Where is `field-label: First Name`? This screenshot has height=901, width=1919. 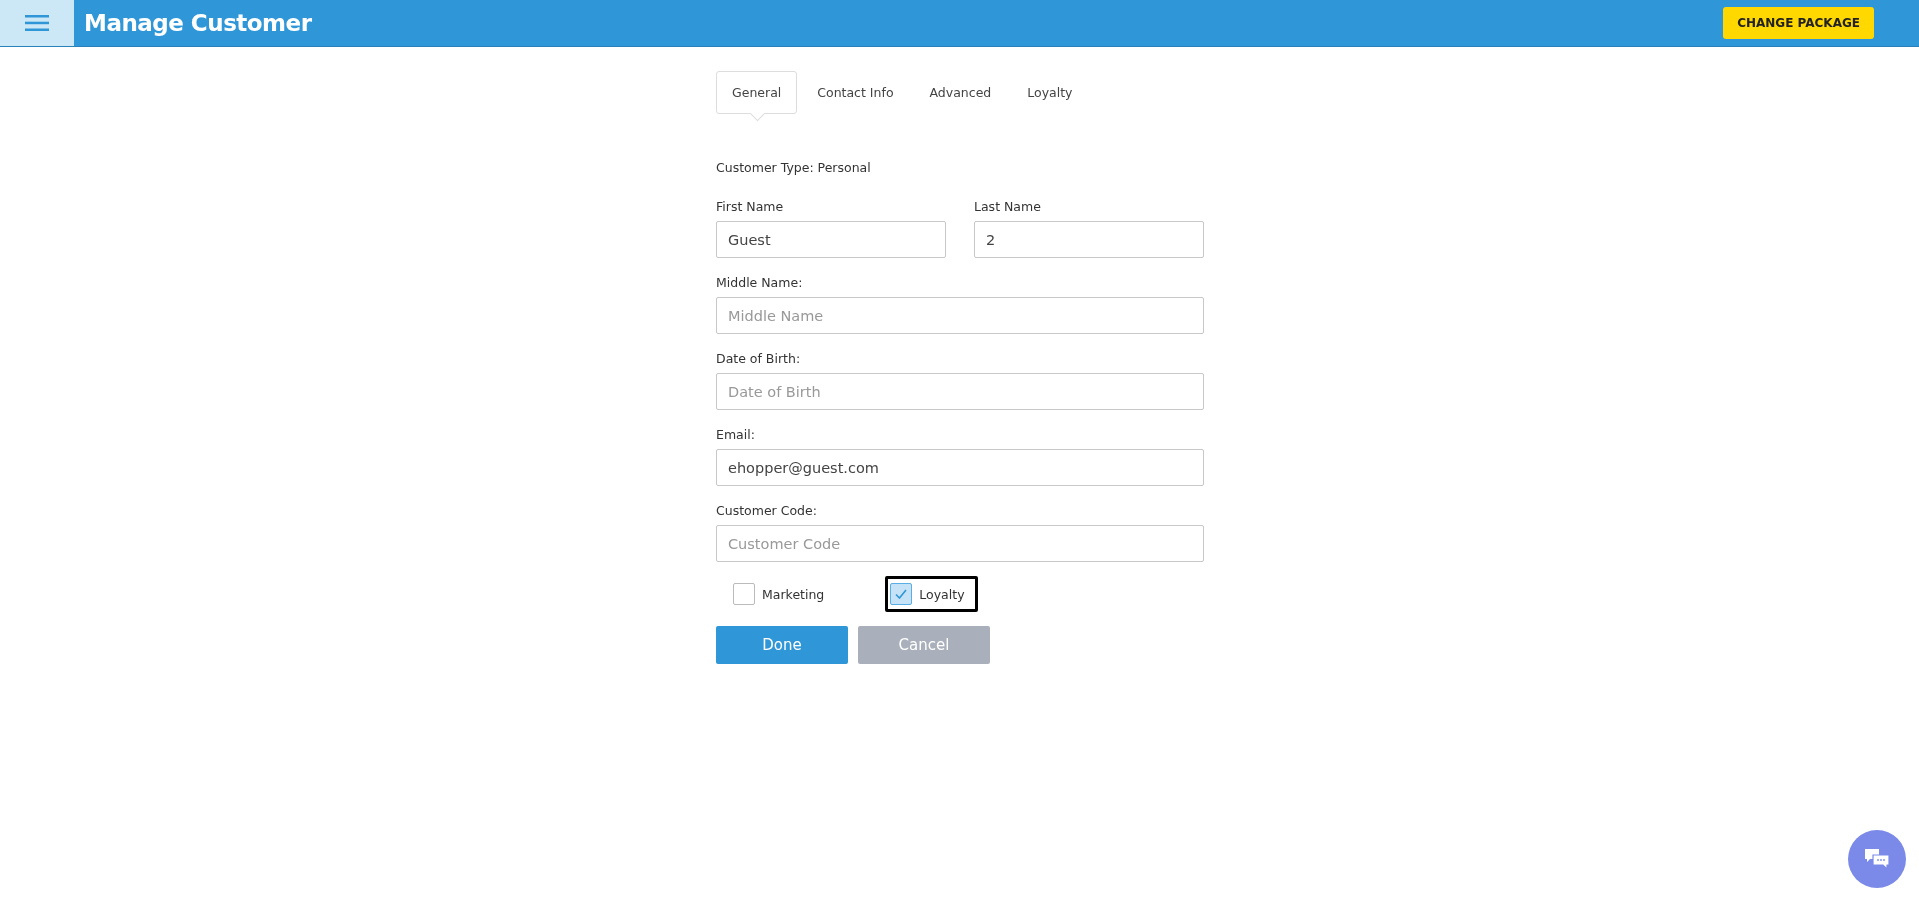 field-label: First Name is located at coordinates (750, 206).